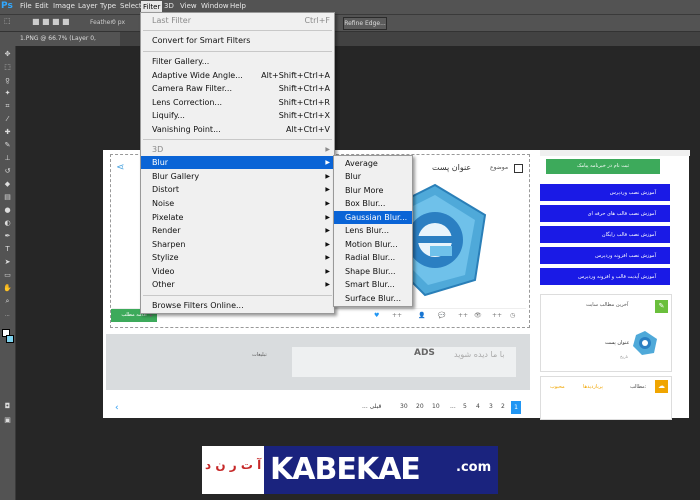 Image resolution: width=700 pixels, height=500 pixels. What do you see at coordinates (7, 406) in the screenshot?
I see `quick-mask-icon: ◘` at bounding box center [7, 406].